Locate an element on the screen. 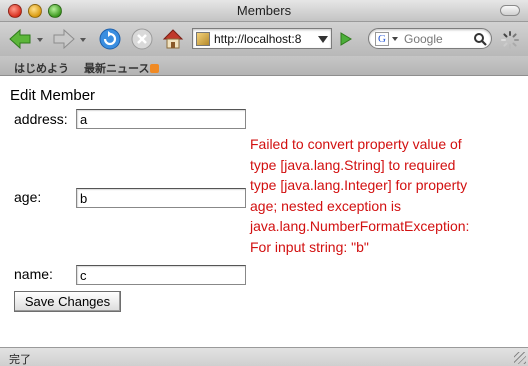 The width and height of the screenshot is (528, 366). loading-spinner-icon is located at coordinates (510, 40).